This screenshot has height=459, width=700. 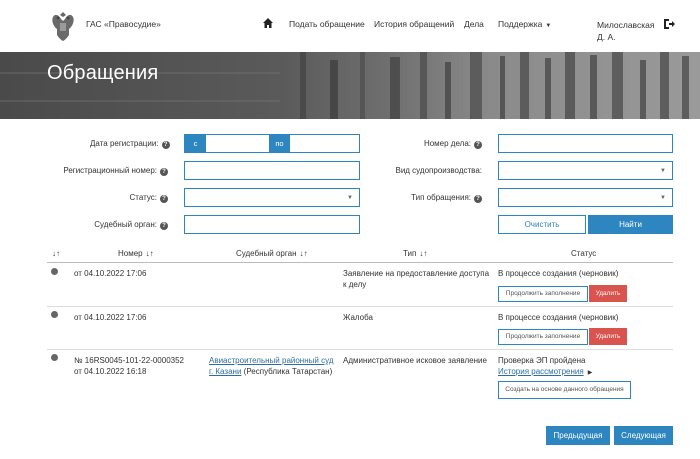 I want to click on proceeding-type-select: ▼, so click(x=585, y=170).